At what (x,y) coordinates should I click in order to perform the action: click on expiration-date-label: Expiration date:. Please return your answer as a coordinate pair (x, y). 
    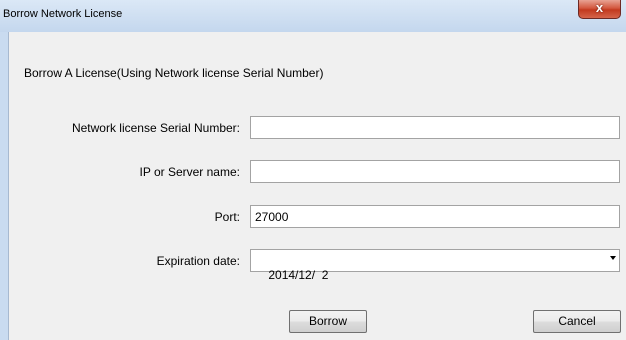
    Looking at the image, I should click on (198, 261).